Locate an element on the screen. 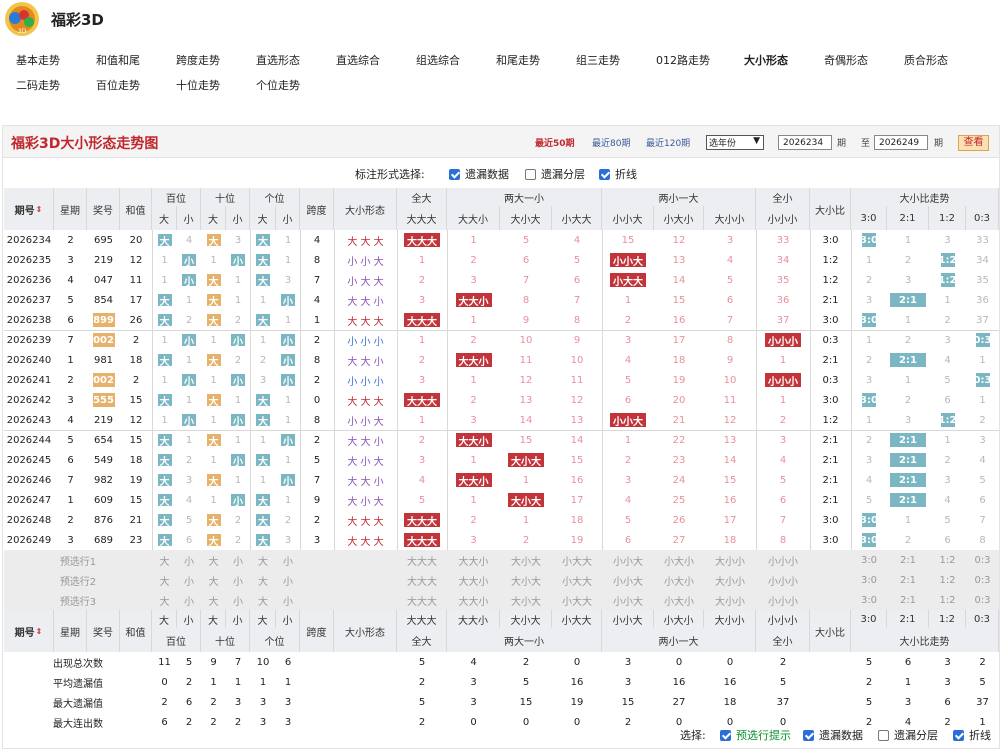 The width and height of the screenshot is (1004, 752). nav-item: 个位走势 is located at coordinates (278, 85).